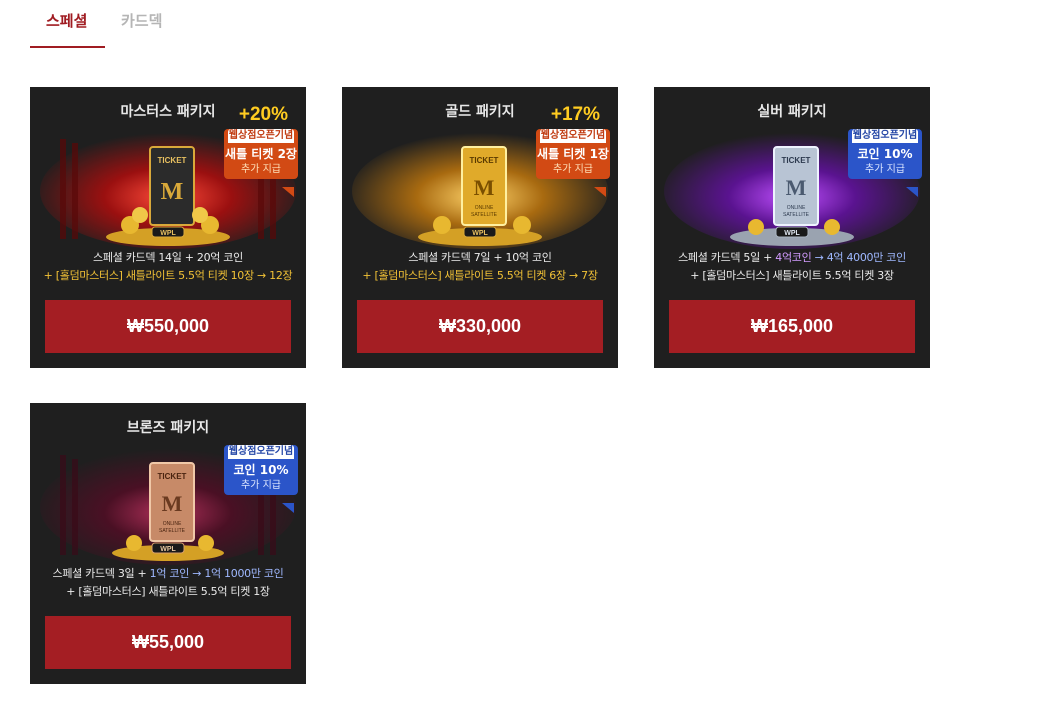  Describe the element at coordinates (261, 163) in the screenshot. I see `promo-badge: 웹상점오픈기념 새틀 티켓 2장 추가 지급` at that location.